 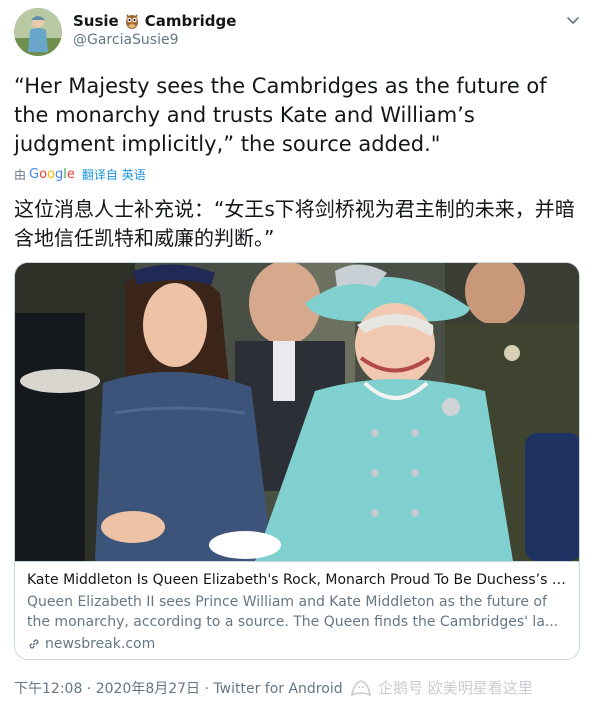 I want to click on display-name-first: Susie, so click(x=96, y=21).